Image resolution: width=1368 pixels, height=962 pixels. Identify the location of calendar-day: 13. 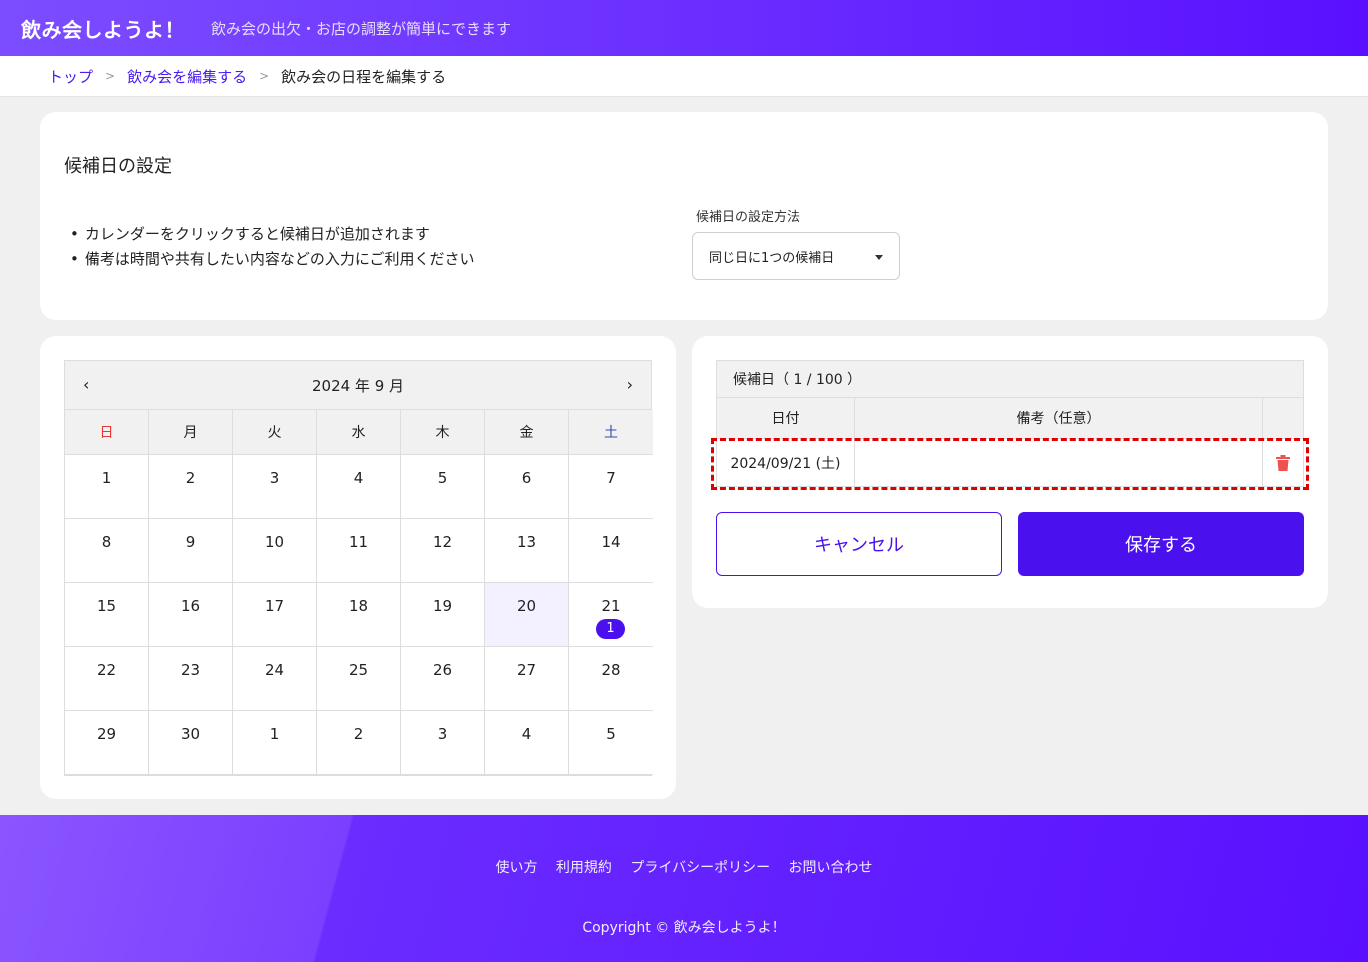
(527, 551).